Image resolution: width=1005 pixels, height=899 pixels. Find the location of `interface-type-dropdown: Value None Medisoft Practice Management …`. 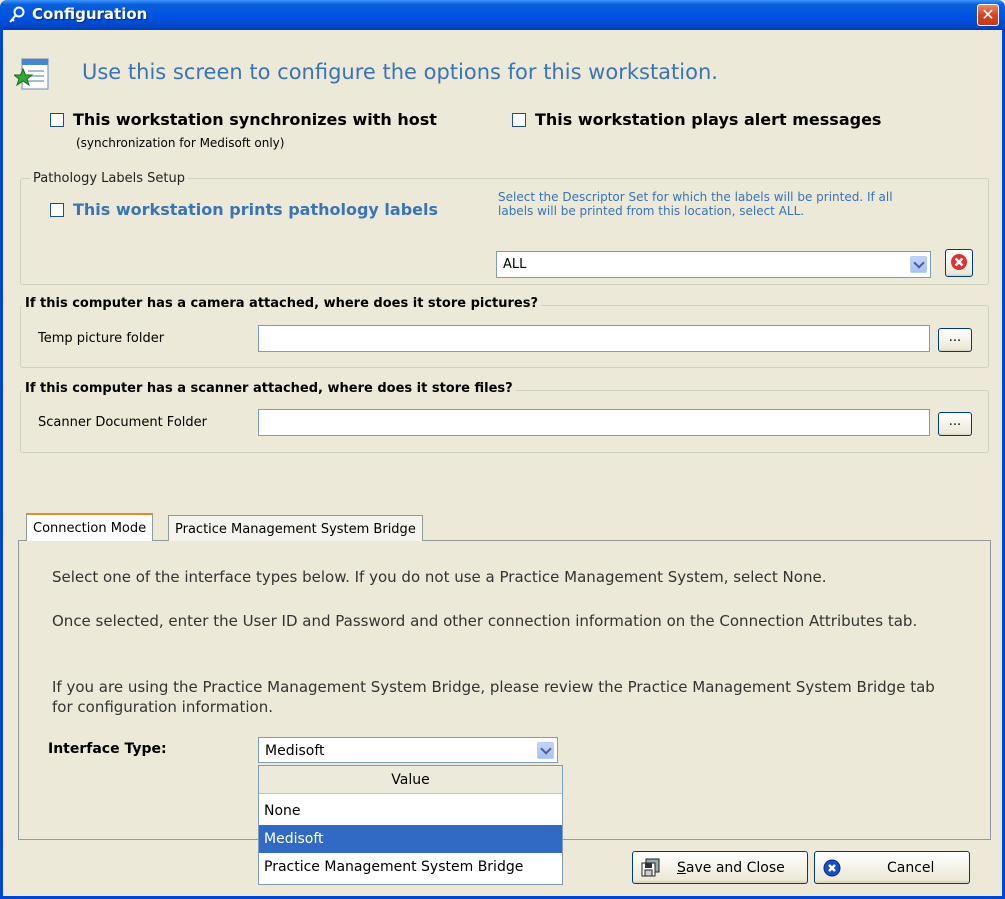

interface-type-dropdown: Value None Medisoft Practice Management … is located at coordinates (410, 825).